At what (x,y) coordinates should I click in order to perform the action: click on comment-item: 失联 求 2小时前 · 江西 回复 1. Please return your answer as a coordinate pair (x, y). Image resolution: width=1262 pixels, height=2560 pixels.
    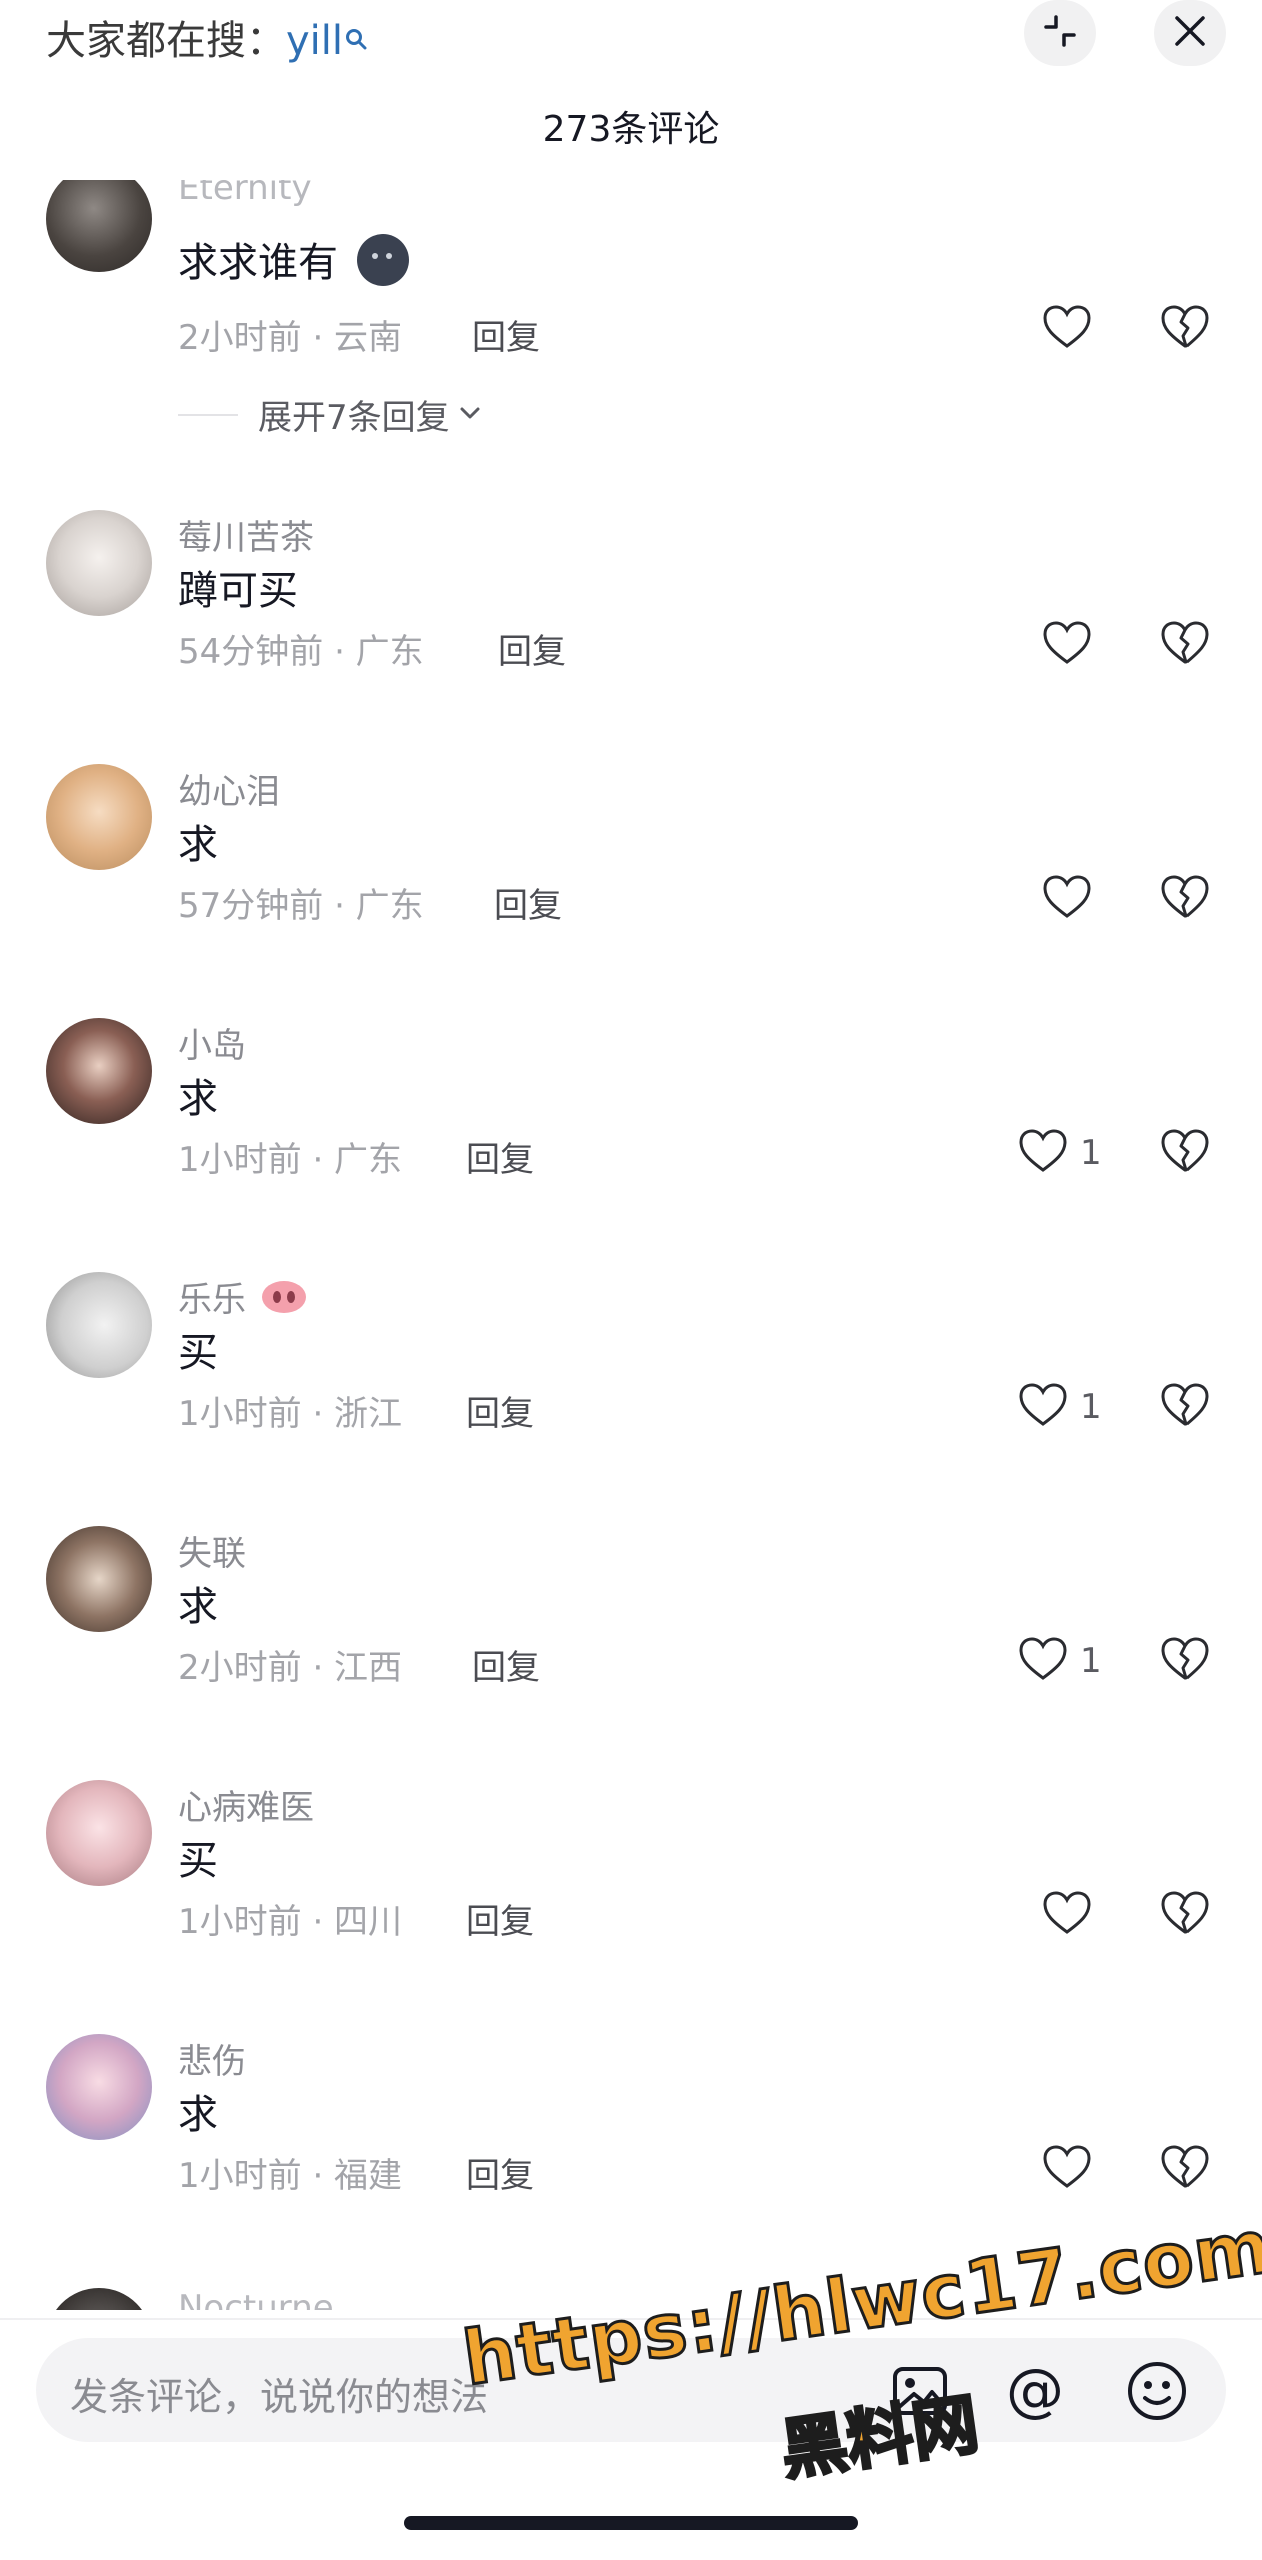
    Looking at the image, I should click on (631, 1653).